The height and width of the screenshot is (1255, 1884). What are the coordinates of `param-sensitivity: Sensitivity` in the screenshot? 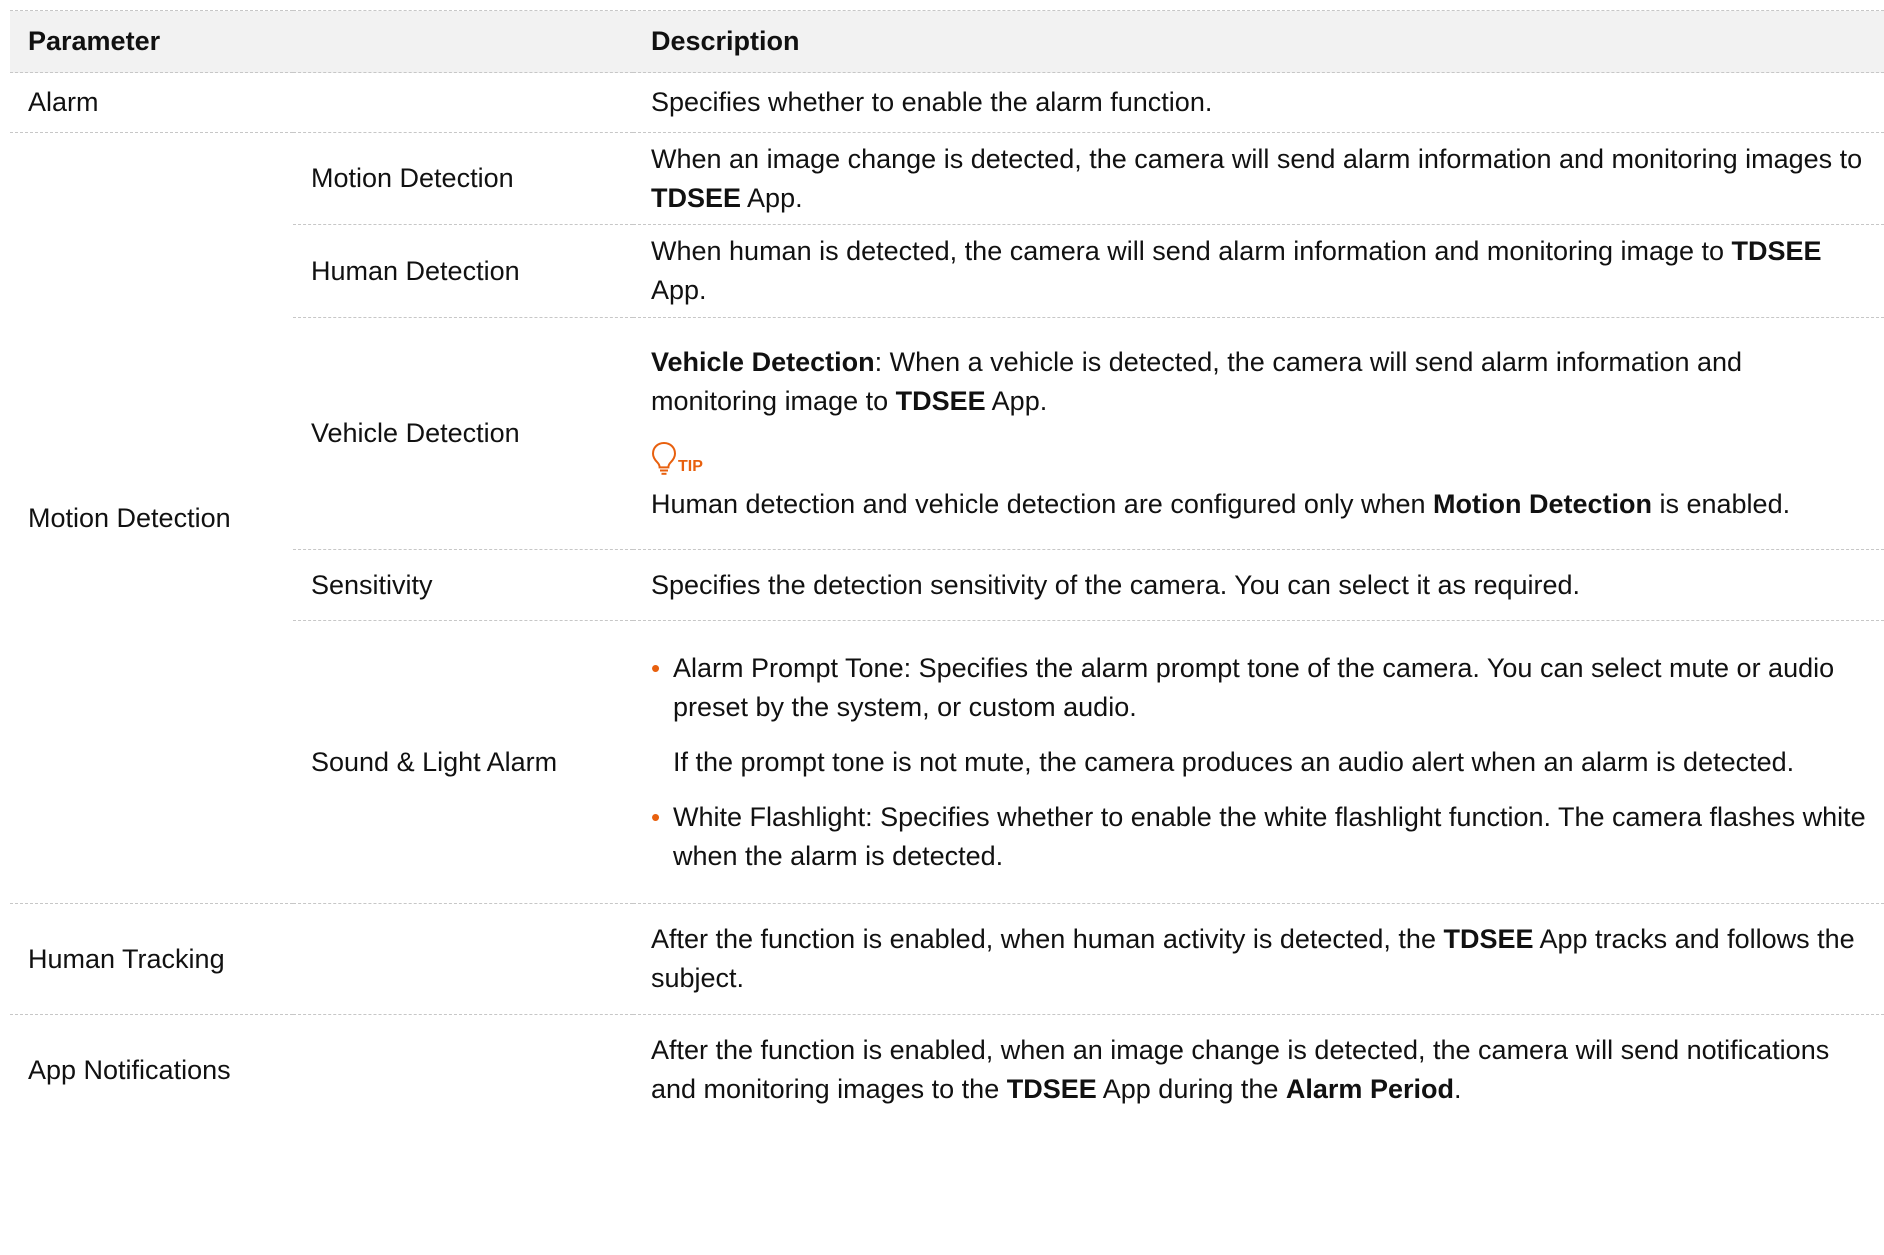 It's located at (463, 585).